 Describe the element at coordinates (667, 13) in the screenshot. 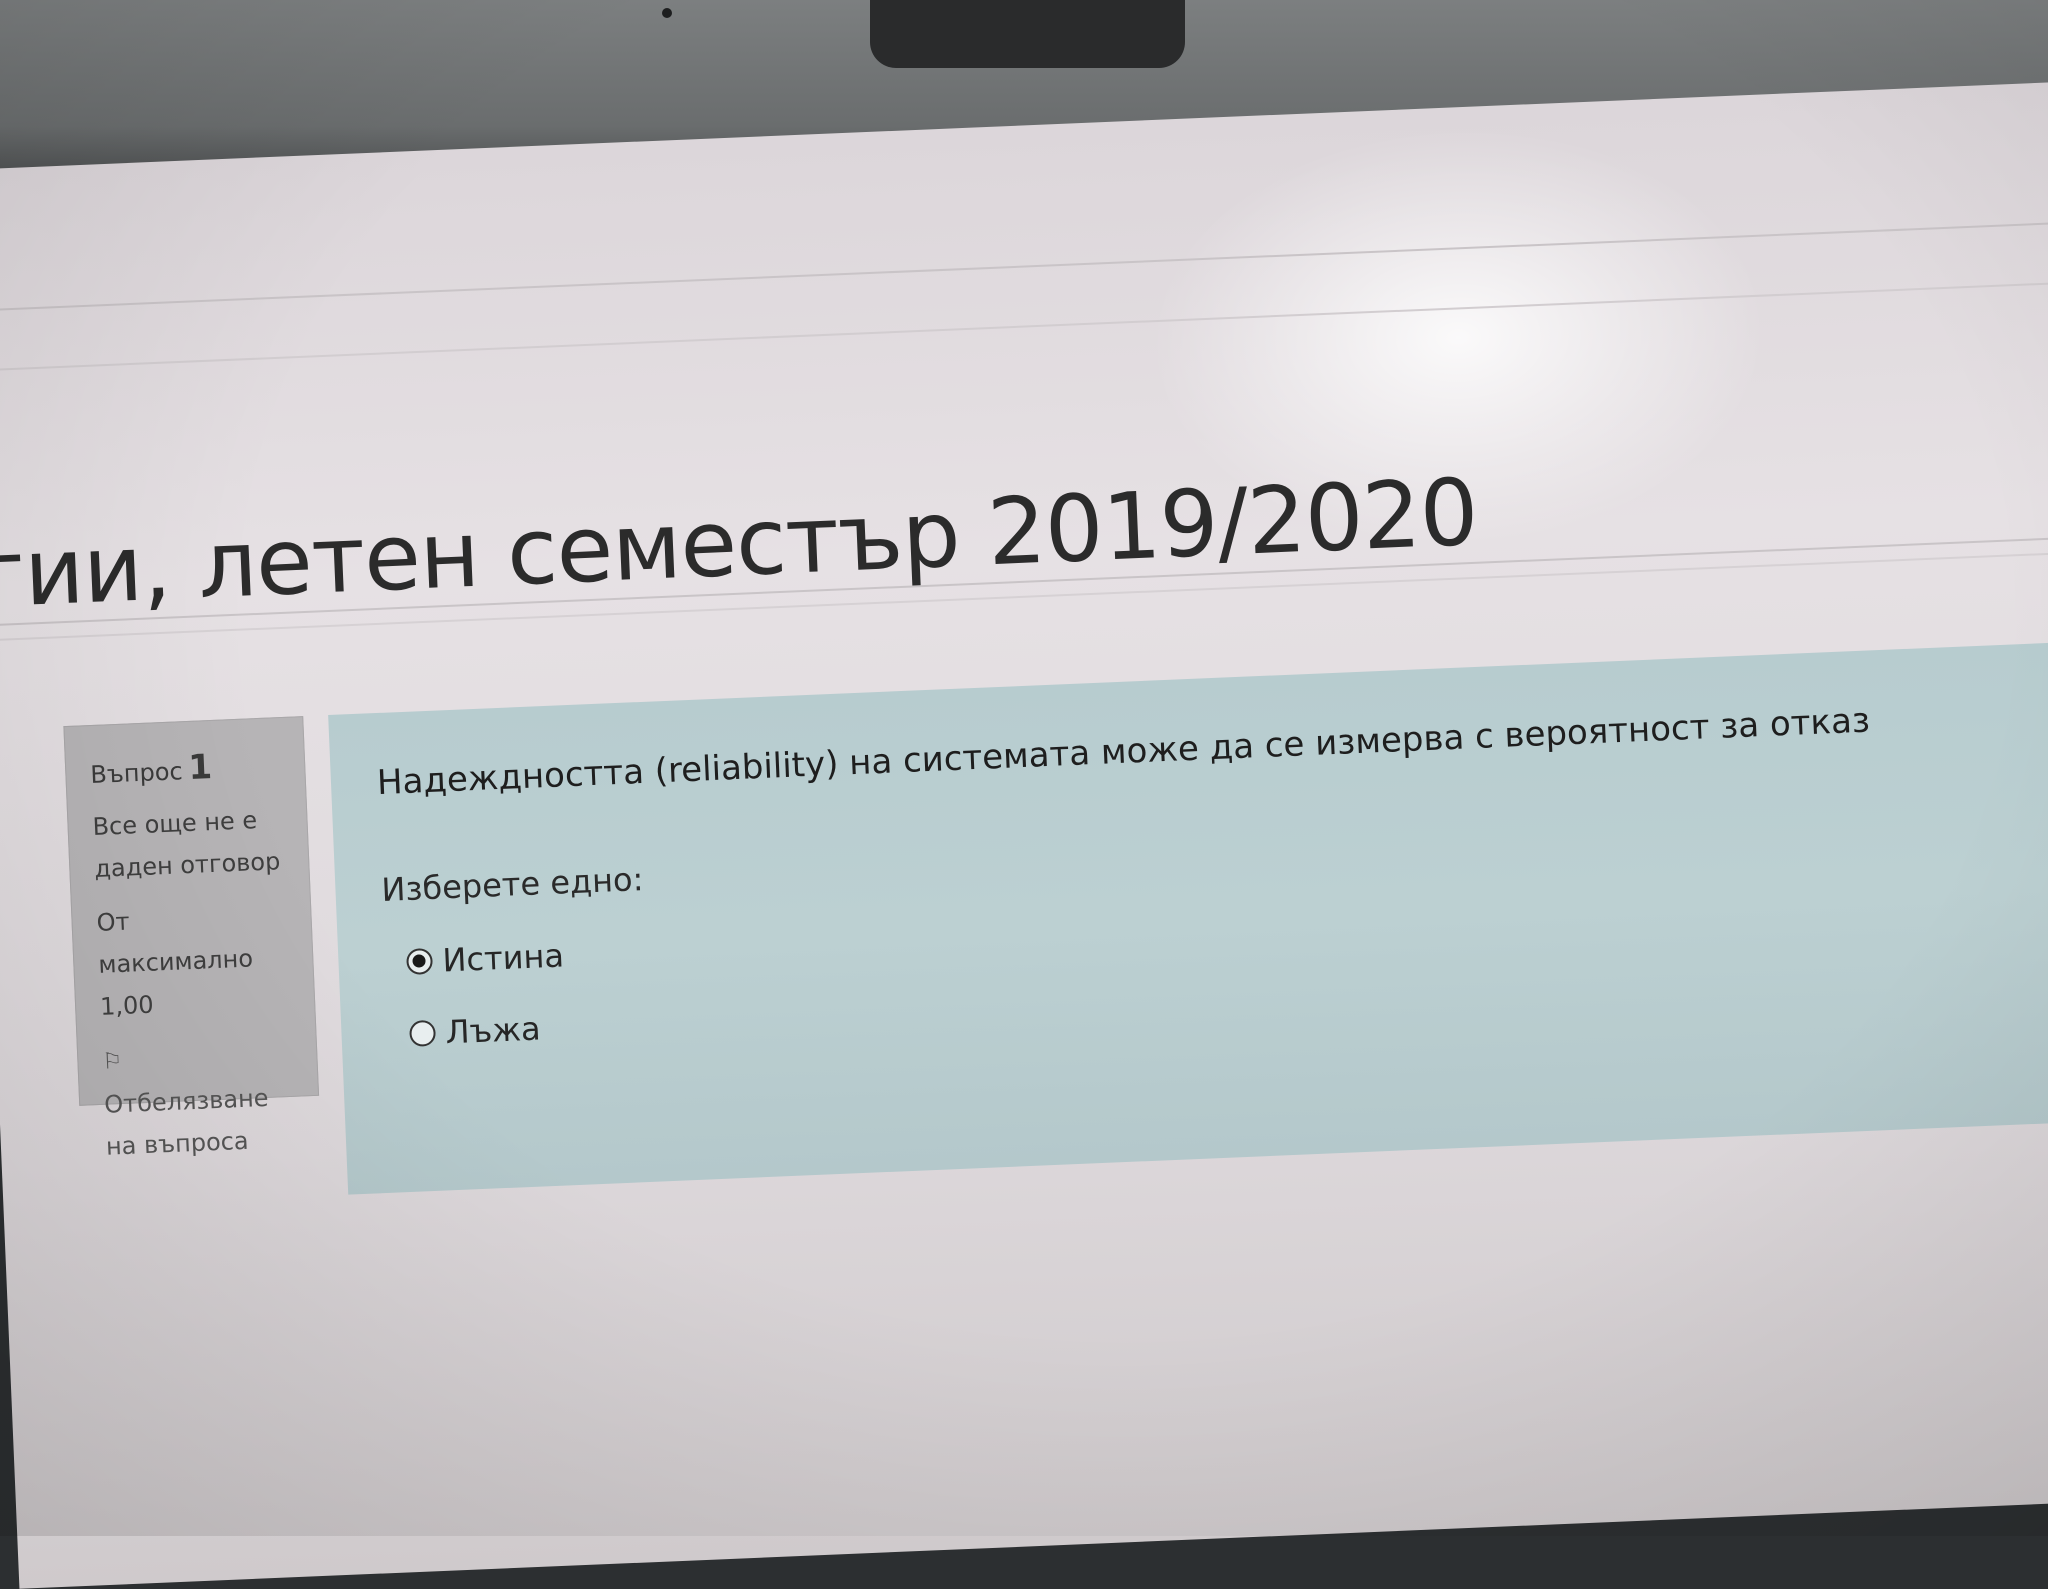

I see `camera-sensor` at that location.